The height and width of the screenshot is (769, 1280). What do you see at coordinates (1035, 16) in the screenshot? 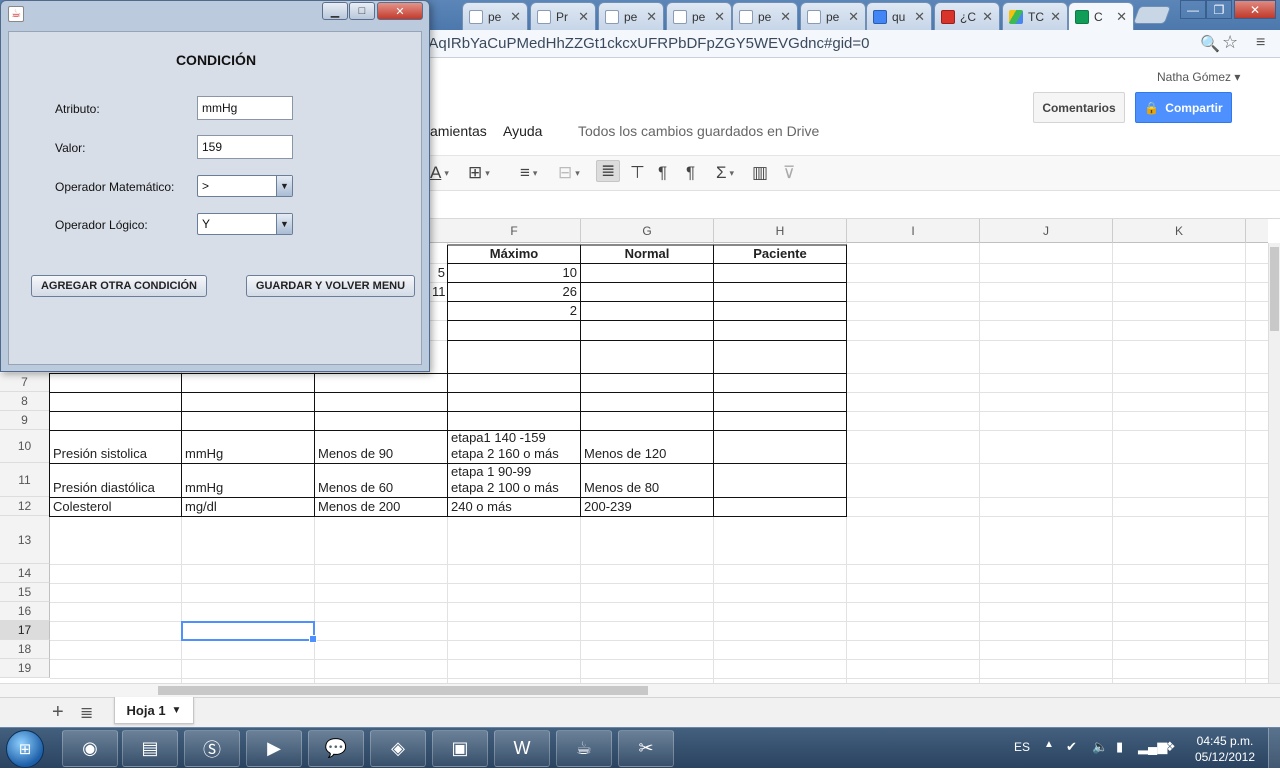
I see `browser-tab: TC ✕` at bounding box center [1035, 16].